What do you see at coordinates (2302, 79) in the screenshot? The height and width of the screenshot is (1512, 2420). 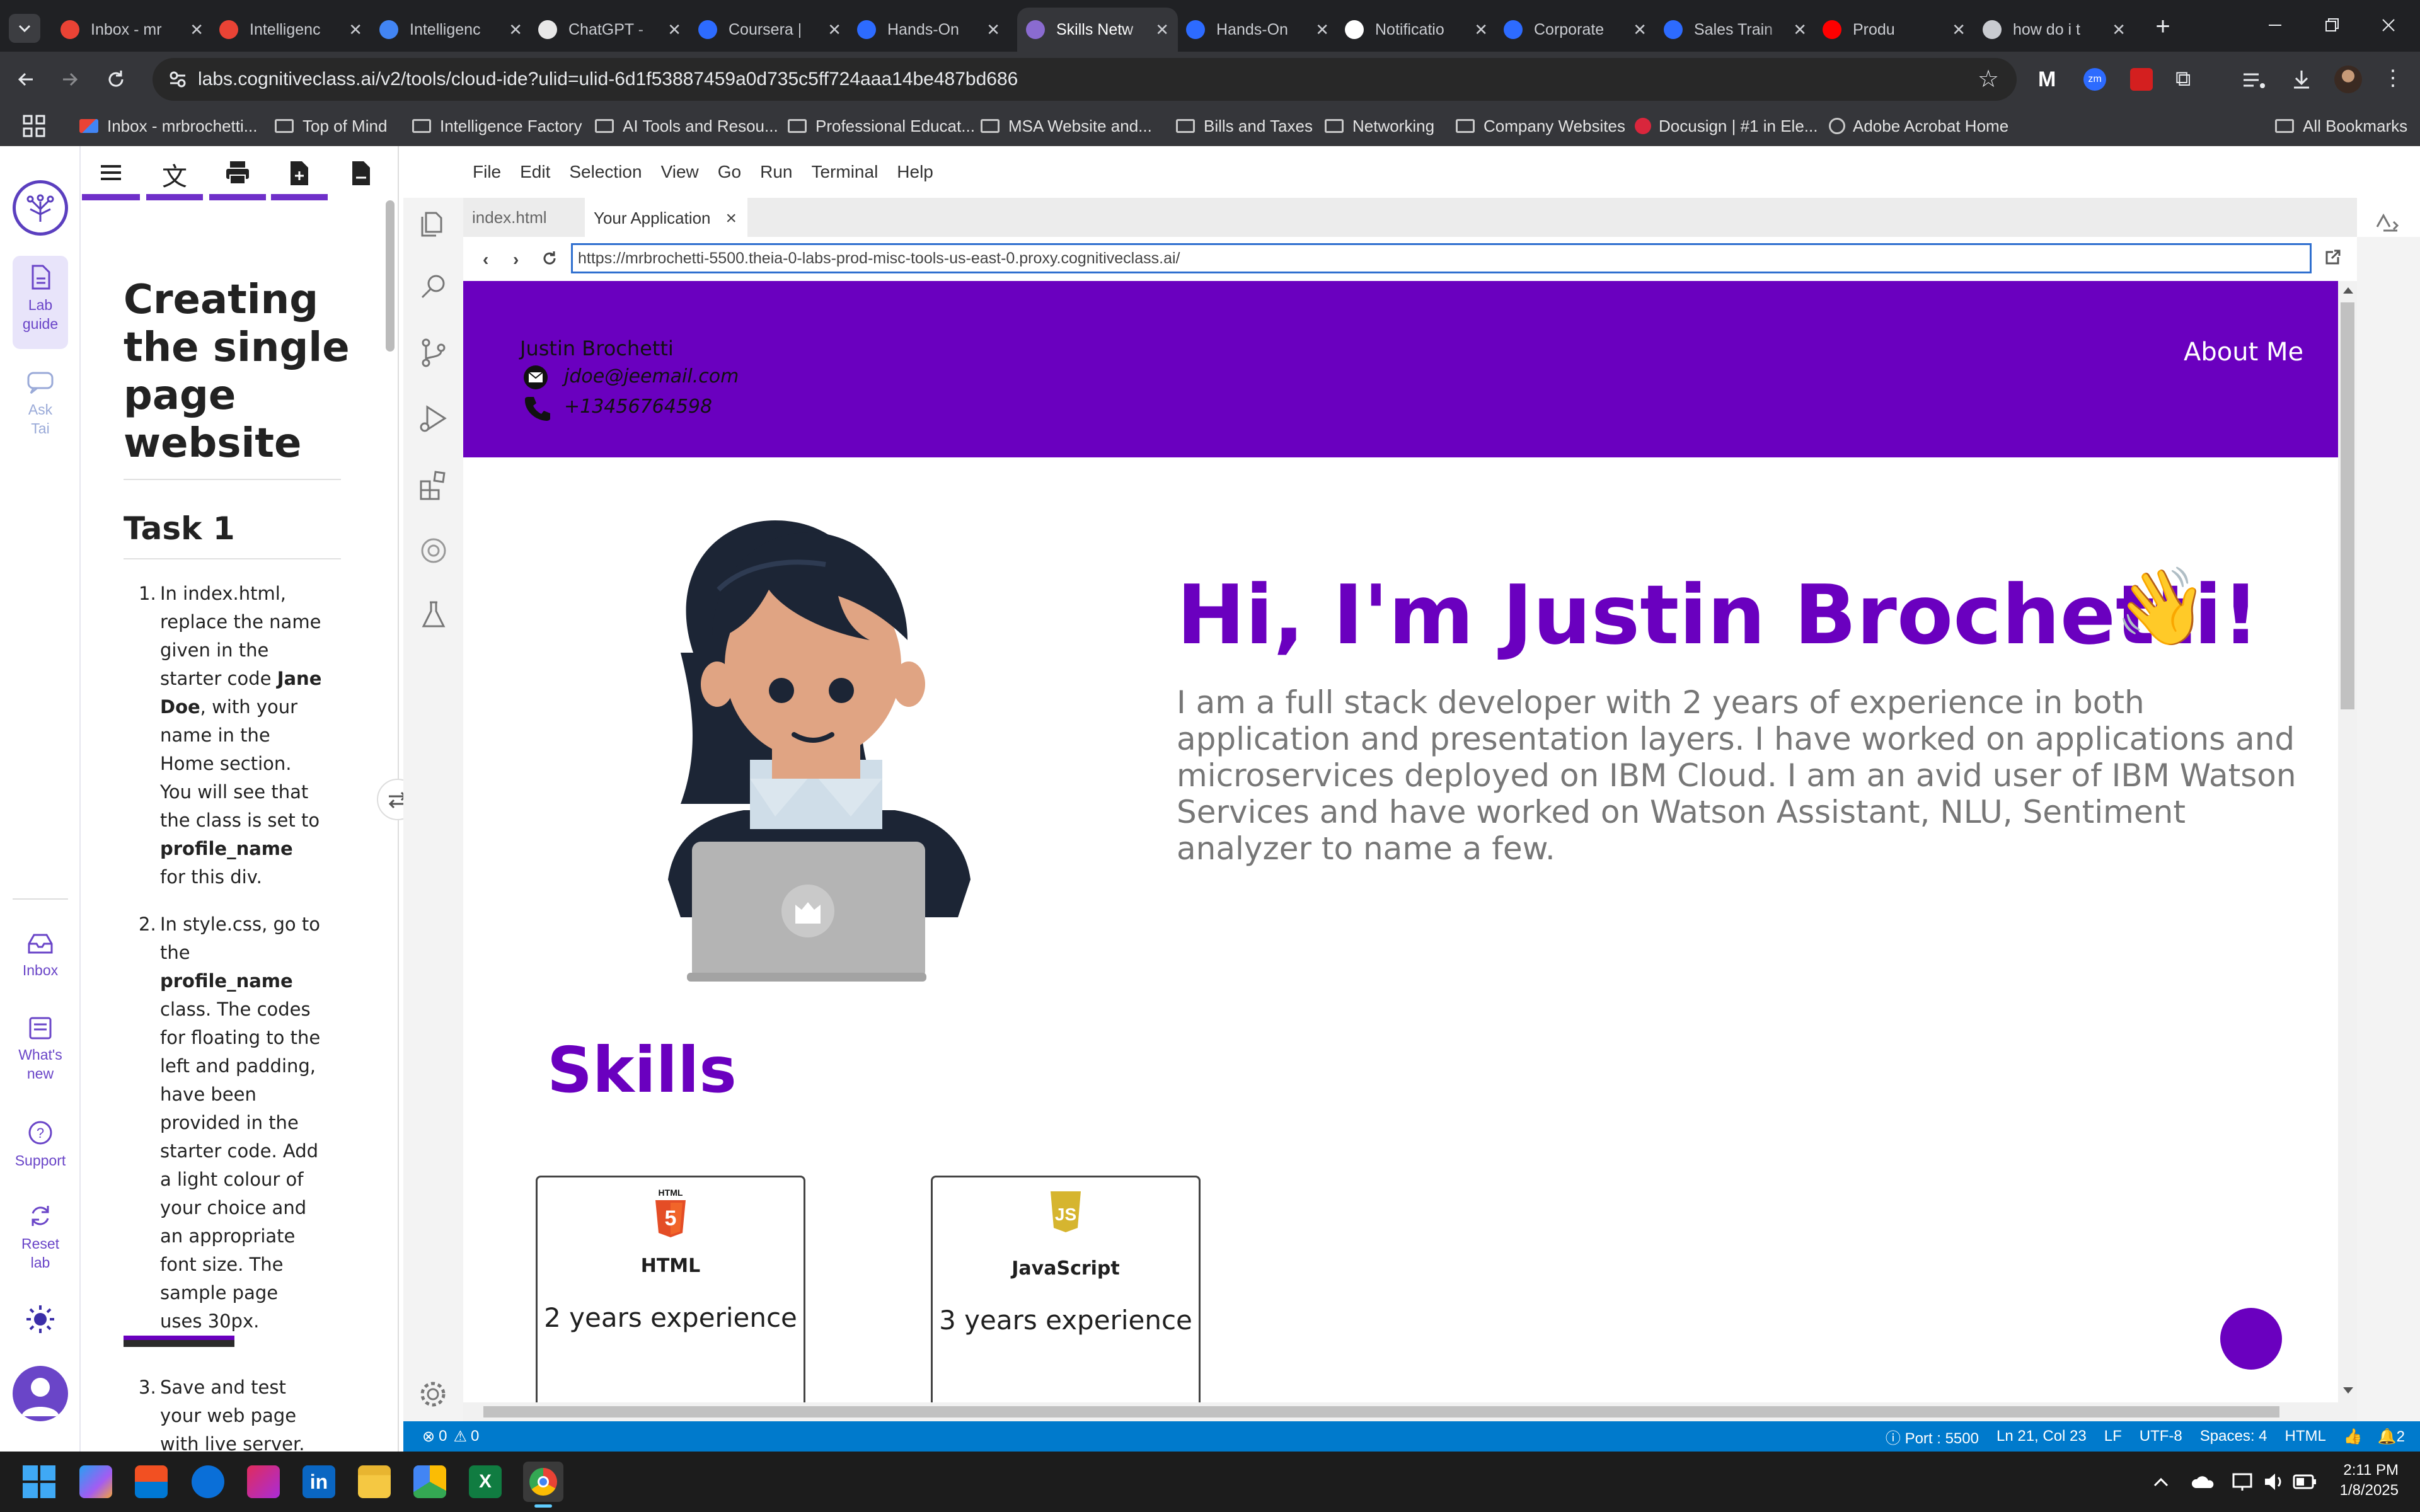 I see `downloads-icon` at bounding box center [2302, 79].